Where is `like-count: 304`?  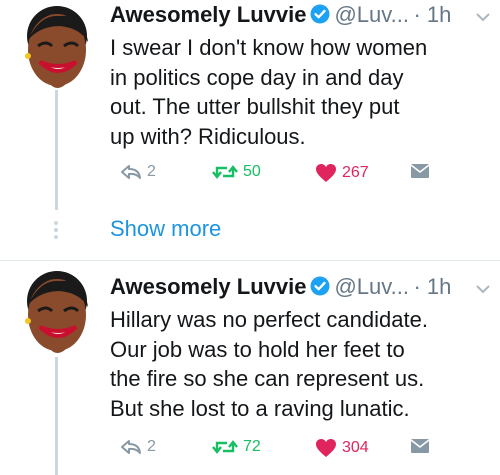
like-count: 304 is located at coordinates (355, 447).